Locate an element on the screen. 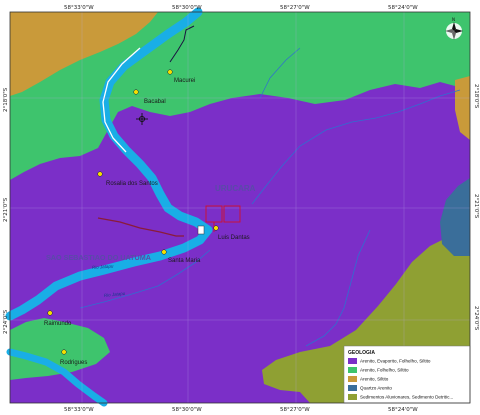  place-marker-luis-dantas is located at coordinates (216, 228).